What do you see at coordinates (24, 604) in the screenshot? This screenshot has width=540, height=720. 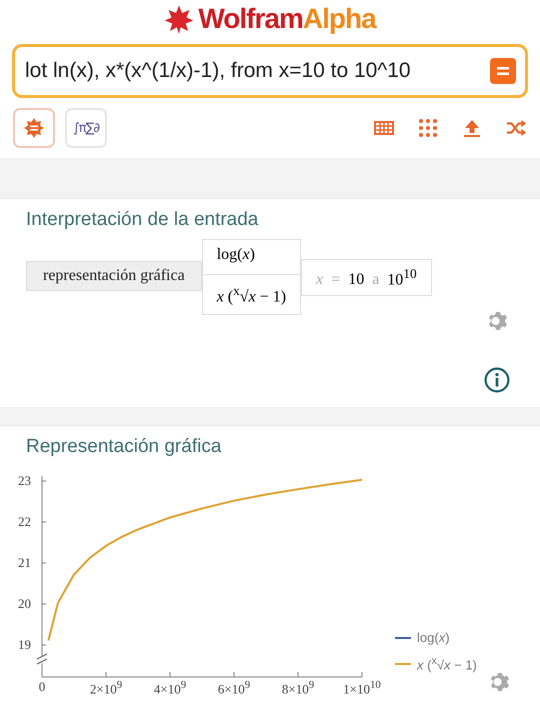 I see `y-tick-label: 20` at bounding box center [24, 604].